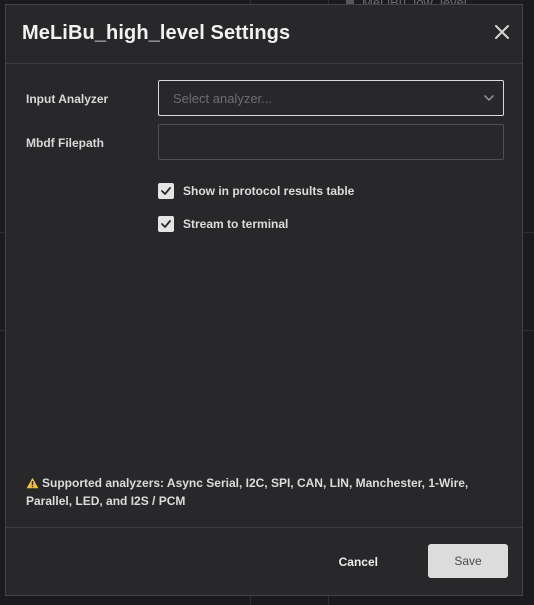 The height and width of the screenshot is (605, 534). What do you see at coordinates (489, 98) in the screenshot?
I see `chevron-down-icon` at bounding box center [489, 98].